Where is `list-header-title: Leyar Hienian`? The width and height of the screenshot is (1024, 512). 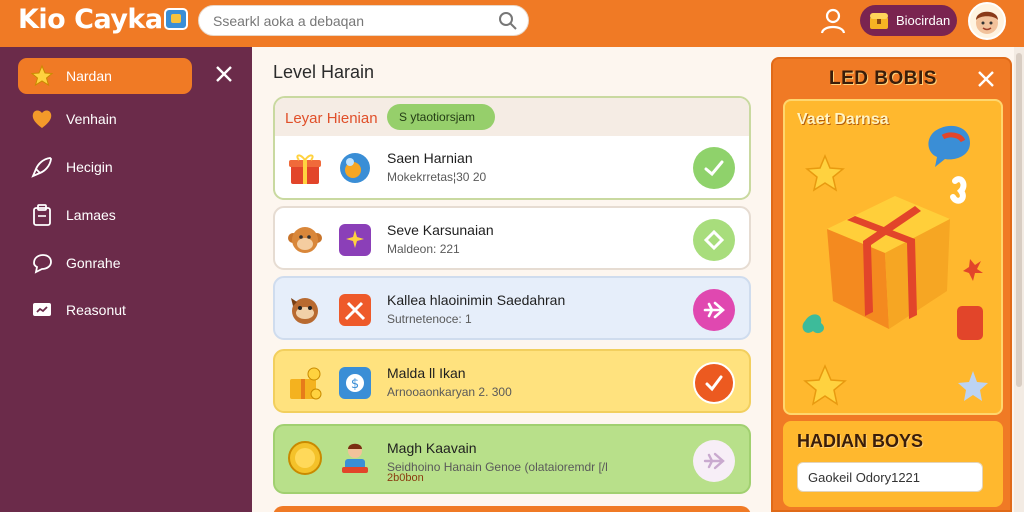
list-header-title: Leyar Hienian is located at coordinates (331, 118).